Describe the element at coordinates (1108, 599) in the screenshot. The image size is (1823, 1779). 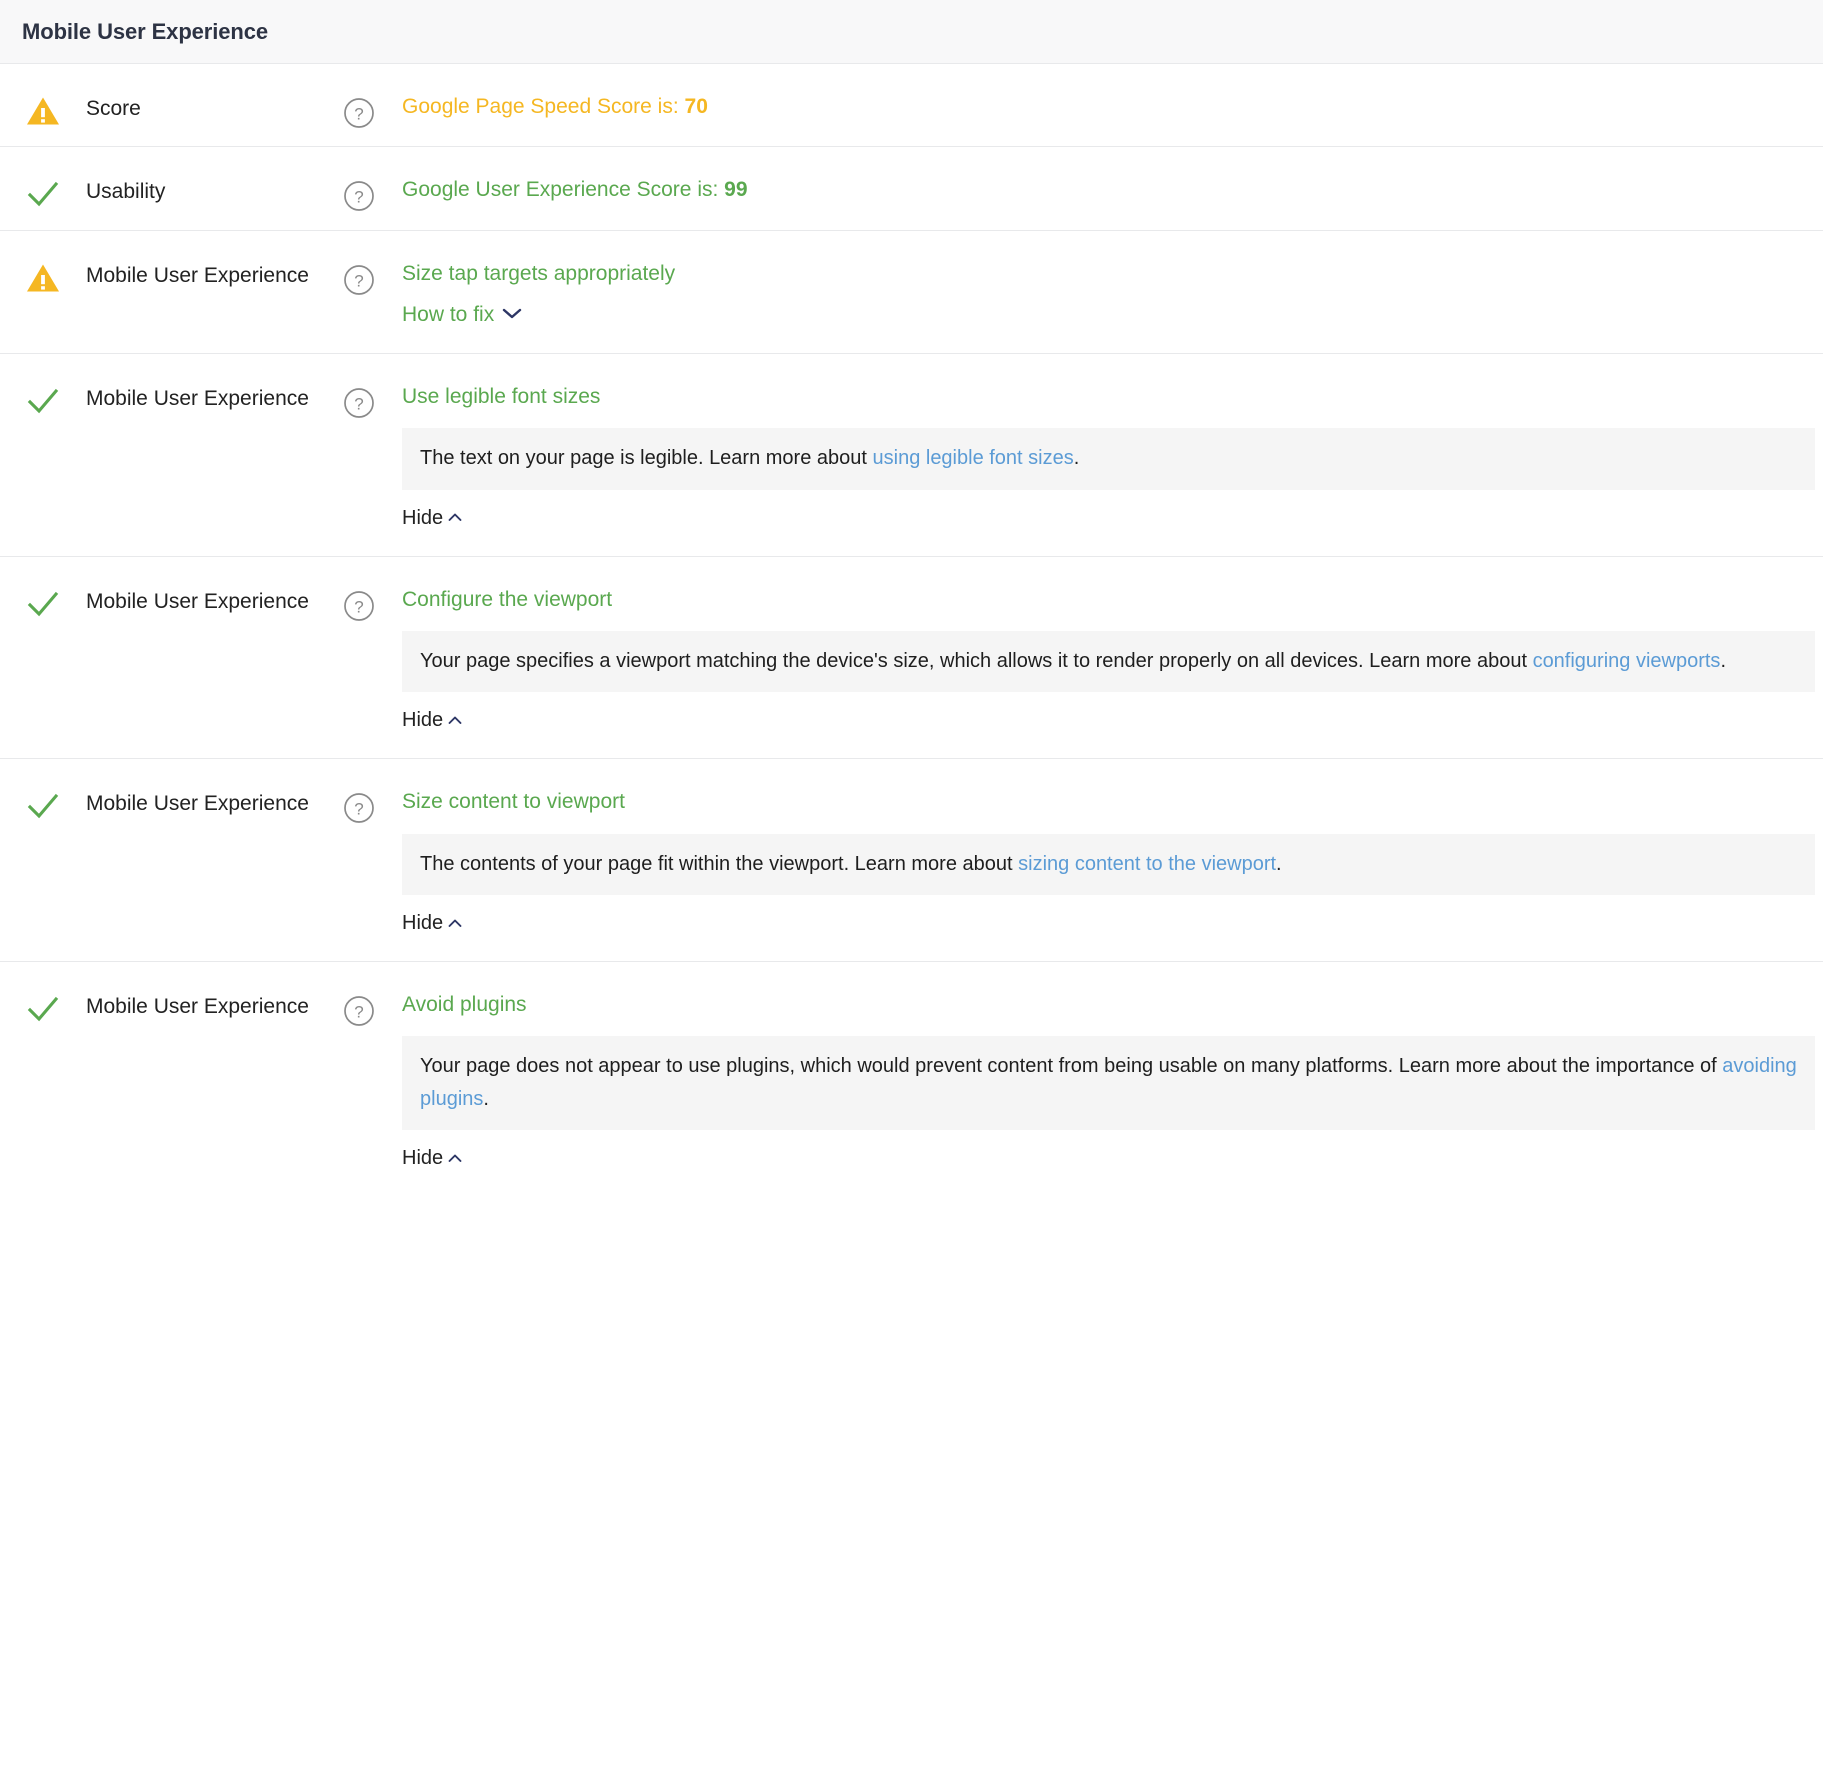
I see `audit-headline: Configure the viewport` at that location.